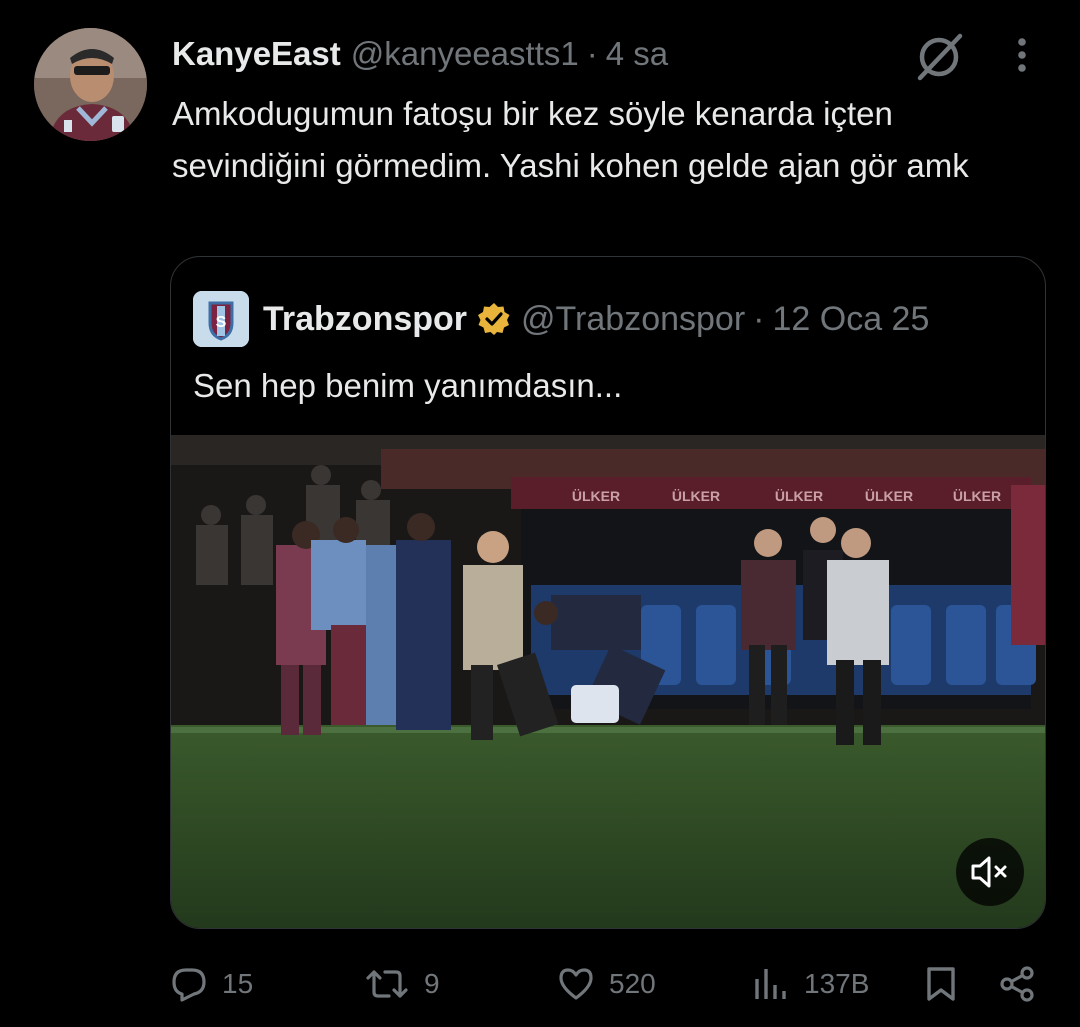  Describe the element at coordinates (432, 983) in the screenshot. I see `retweet-count: 9` at that location.